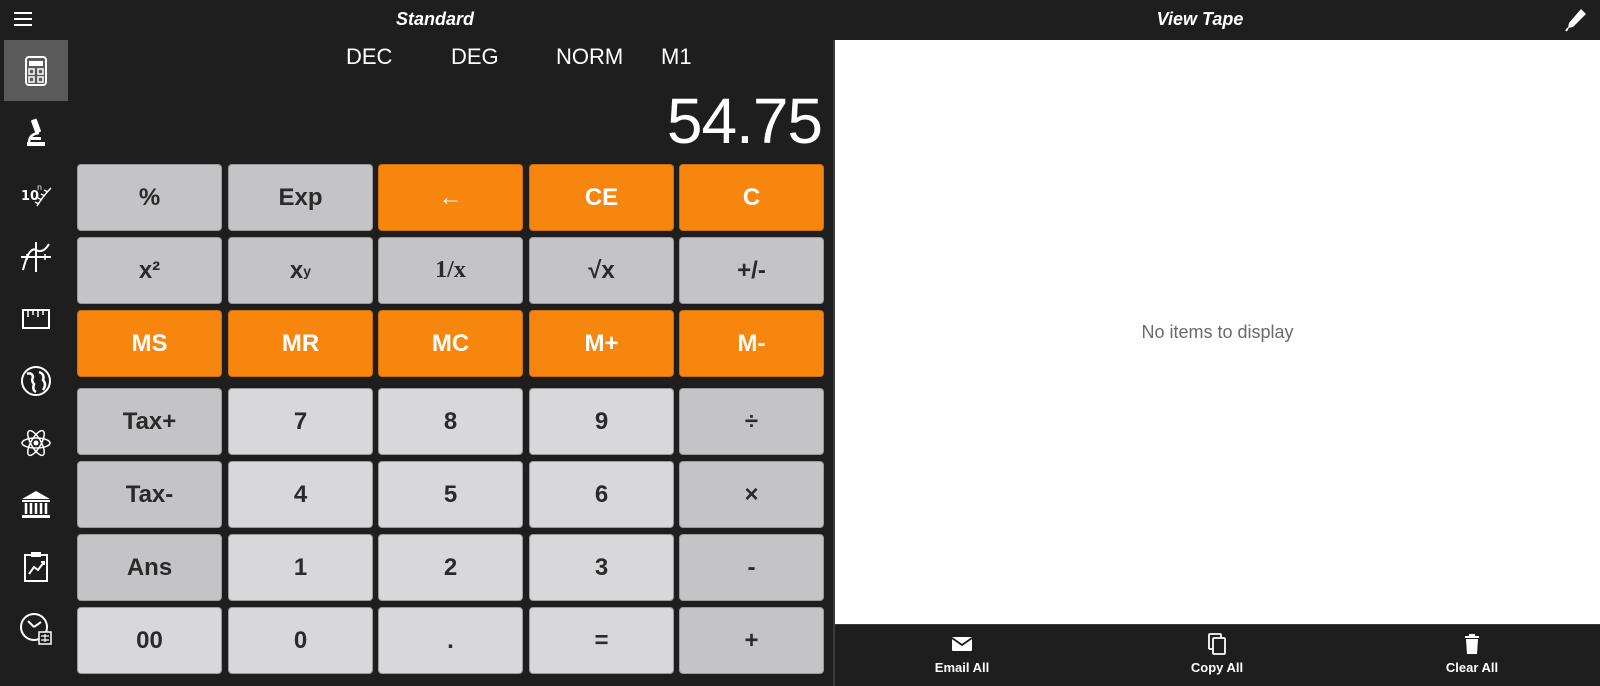  What do you see at coordinates (300, 343) in the screenshot?
I see `memory-recall-button: MR` at bounding box center [300, 343].